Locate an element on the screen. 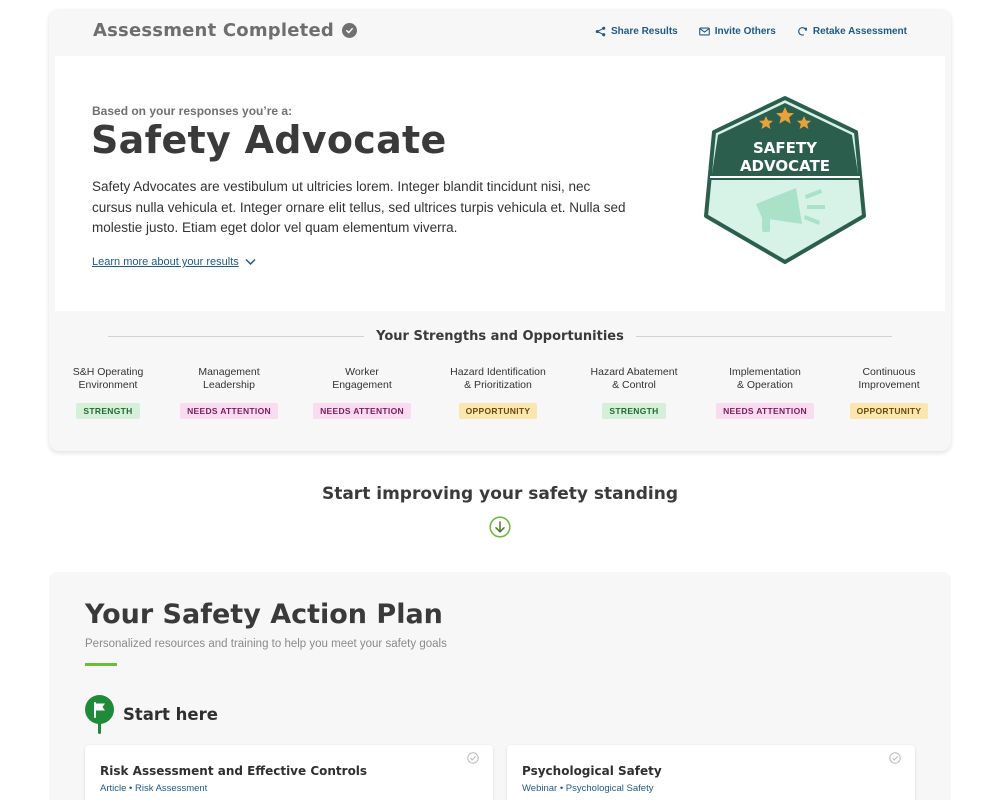 This screenshot has width=1000, height=800. arrow-down-circle-icon is located at coordinates (500, 527).